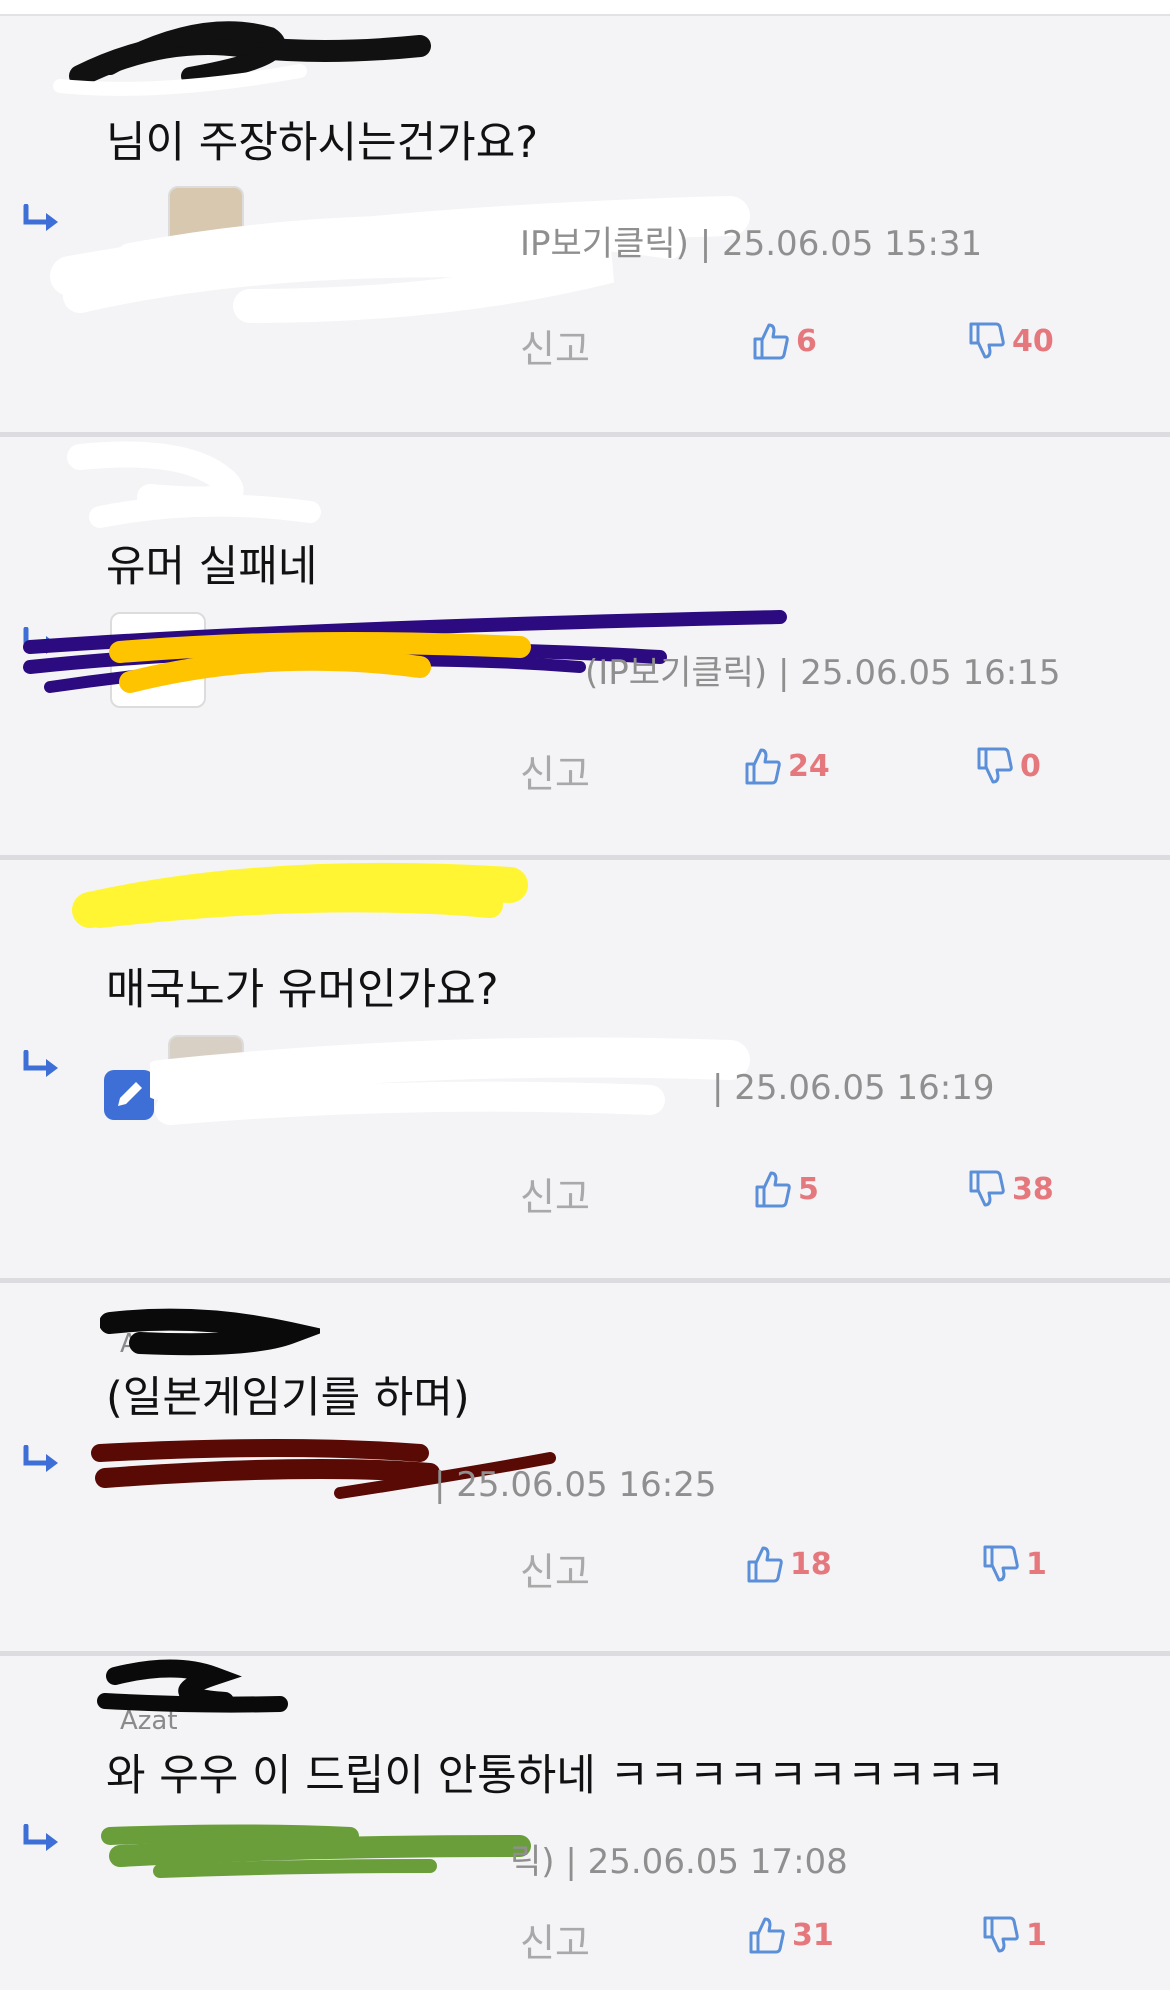 This screenshot has width=1170, height=1990. I want to click on upvote-button: 18, so click(789, 1564).